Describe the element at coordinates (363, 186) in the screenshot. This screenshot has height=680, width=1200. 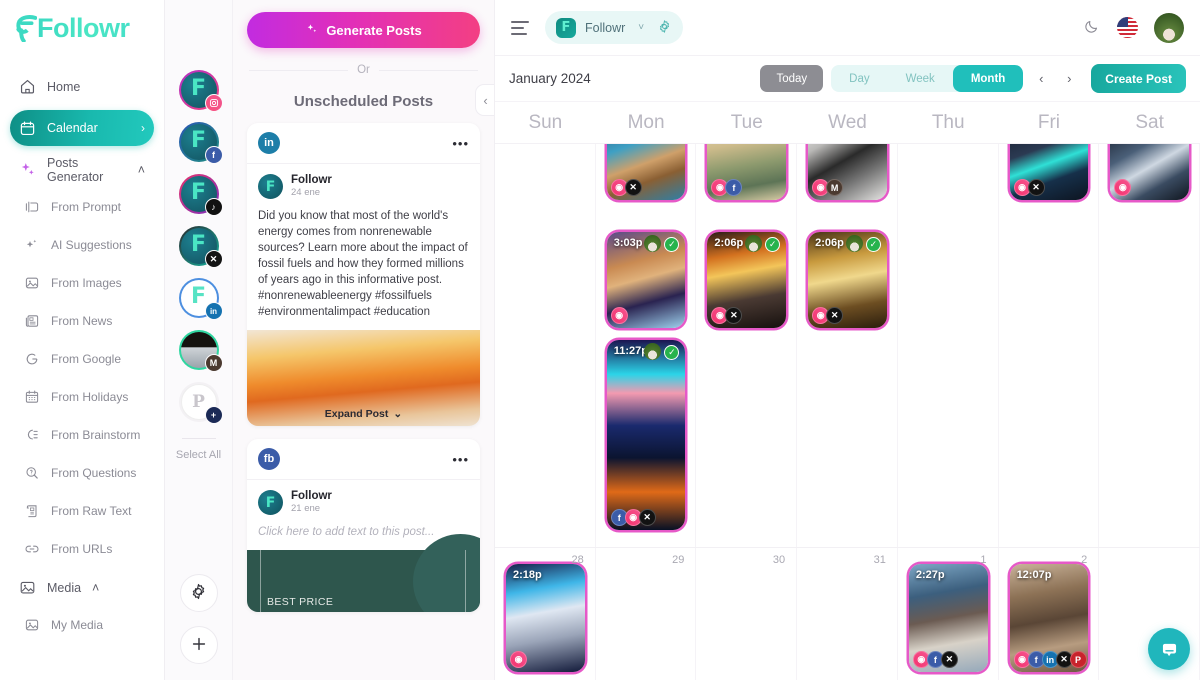
I see `post-author: F Followr 24 ene` at that location.